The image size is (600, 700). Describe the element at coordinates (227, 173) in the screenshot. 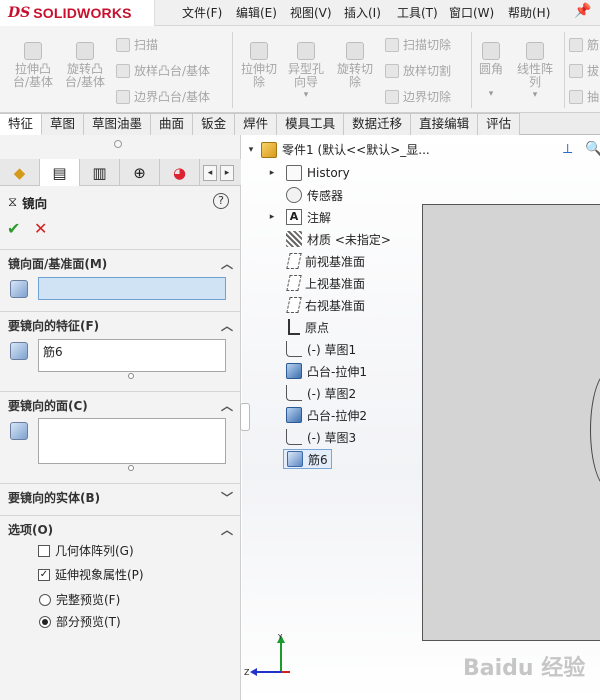

I see `scroll-right-button: ▸` at that location.